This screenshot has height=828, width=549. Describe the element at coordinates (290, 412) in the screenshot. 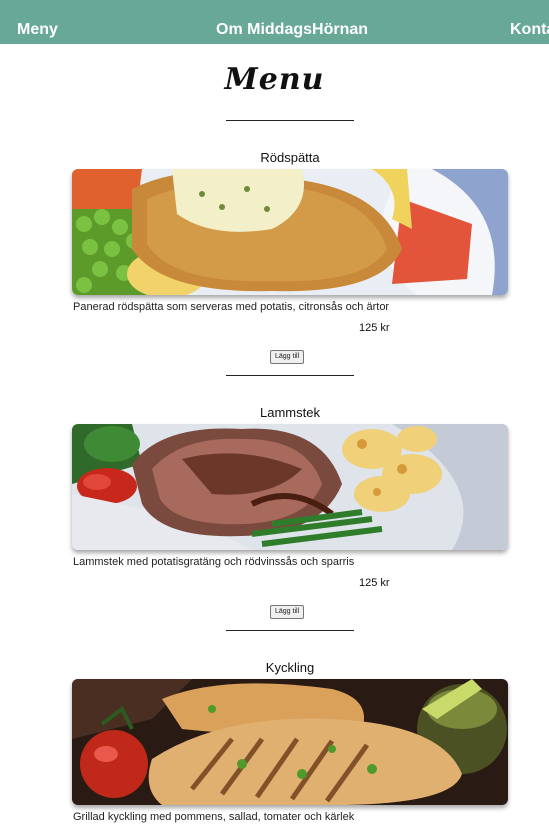

I see `dish-title: Lammstek` at that location.